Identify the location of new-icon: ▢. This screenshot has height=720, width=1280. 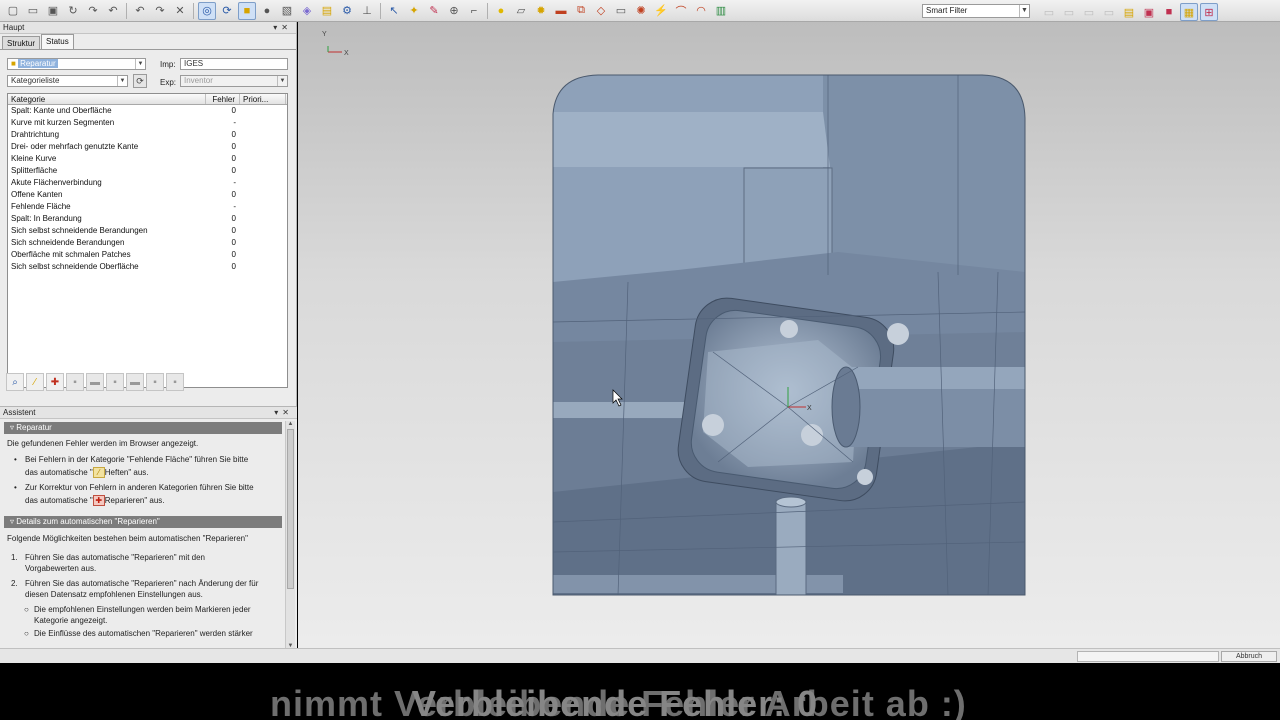
(13, 11).